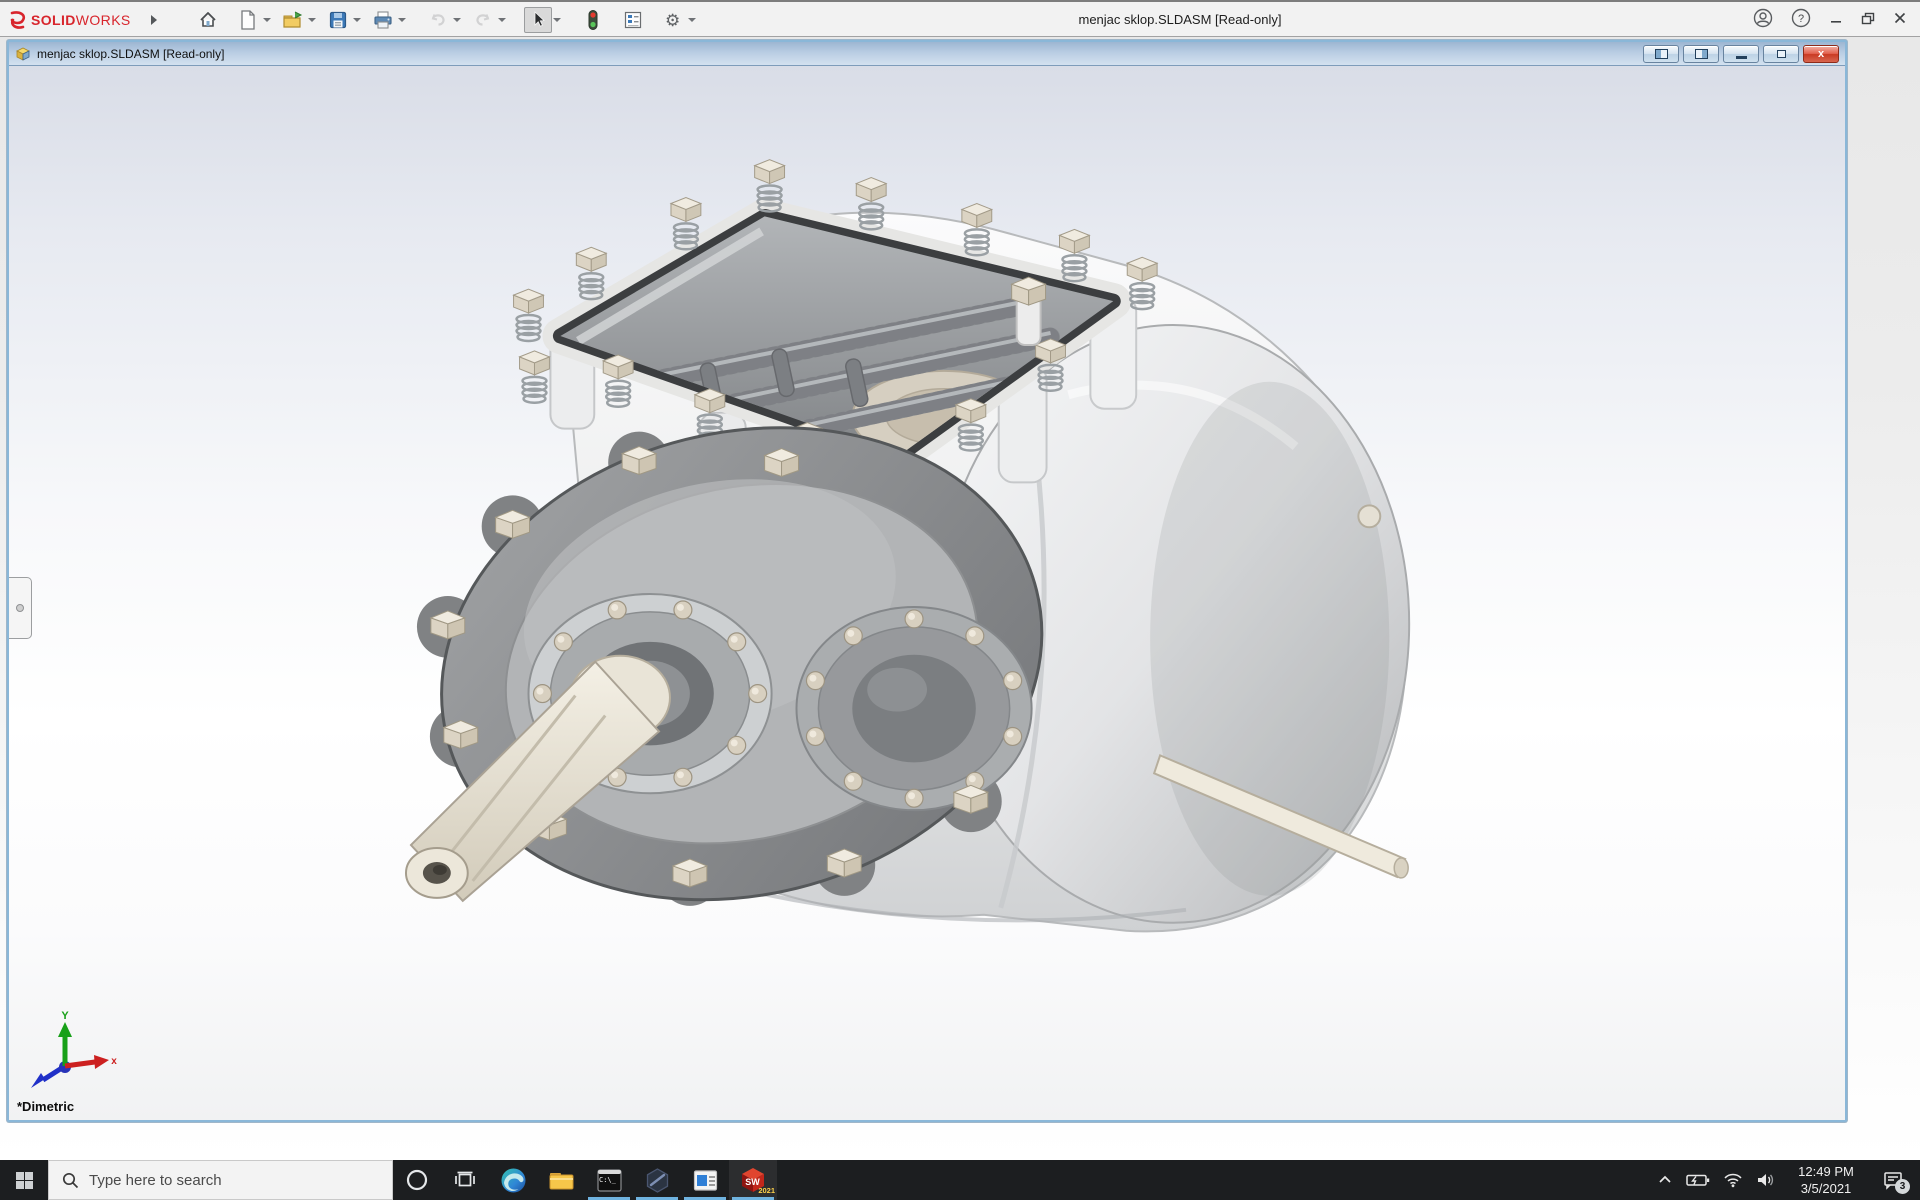 The height and width of the screenshot is (1200, 1920). I want to click on window-app-icon, so click(705, 1180).